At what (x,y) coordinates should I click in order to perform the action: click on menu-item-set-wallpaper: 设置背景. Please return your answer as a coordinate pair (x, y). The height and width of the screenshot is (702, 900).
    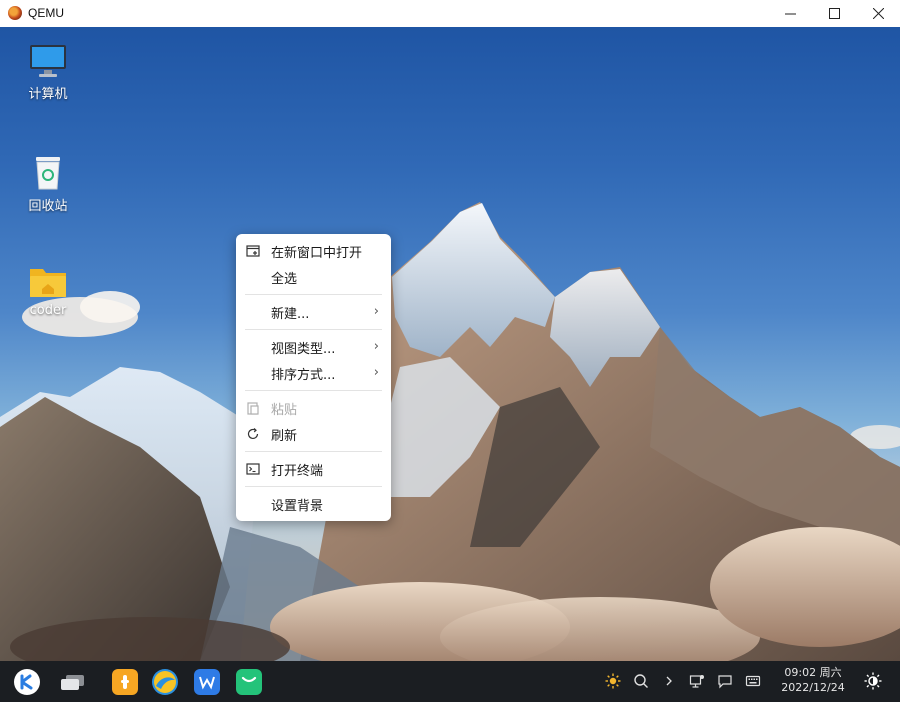
    Looking at the image, I should click on (313, 504).